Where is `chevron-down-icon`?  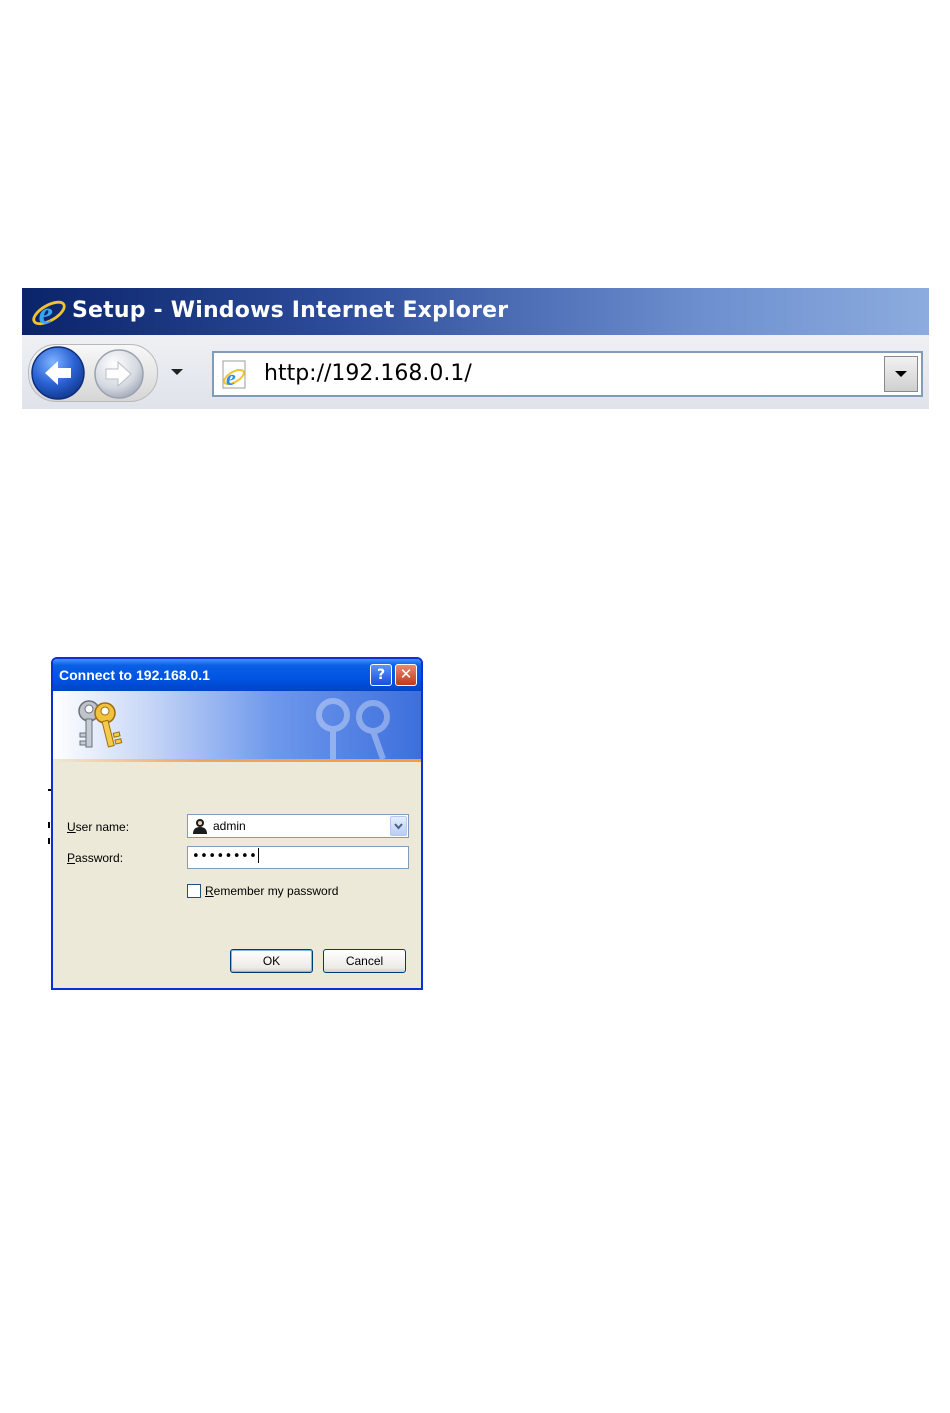 chevron-down-icon is located at coordinates (398, 826).